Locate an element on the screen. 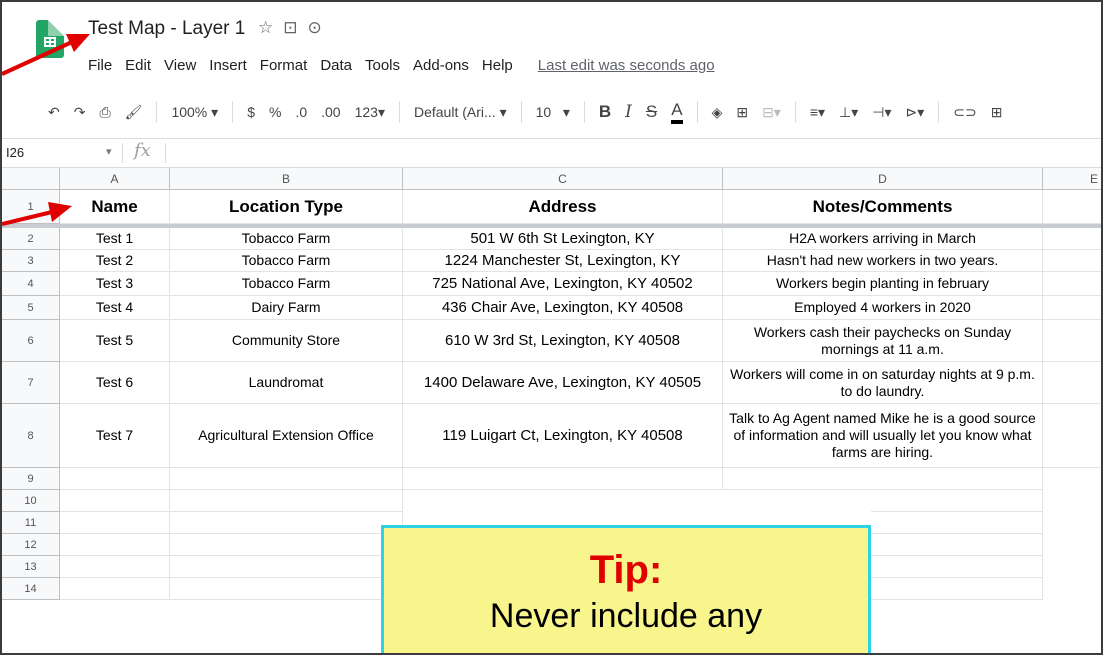 Image resolution: width=1103 pixels, height=655 pixels. move-to-folder-icon: ⊡ is located at coordinates (295, 27).